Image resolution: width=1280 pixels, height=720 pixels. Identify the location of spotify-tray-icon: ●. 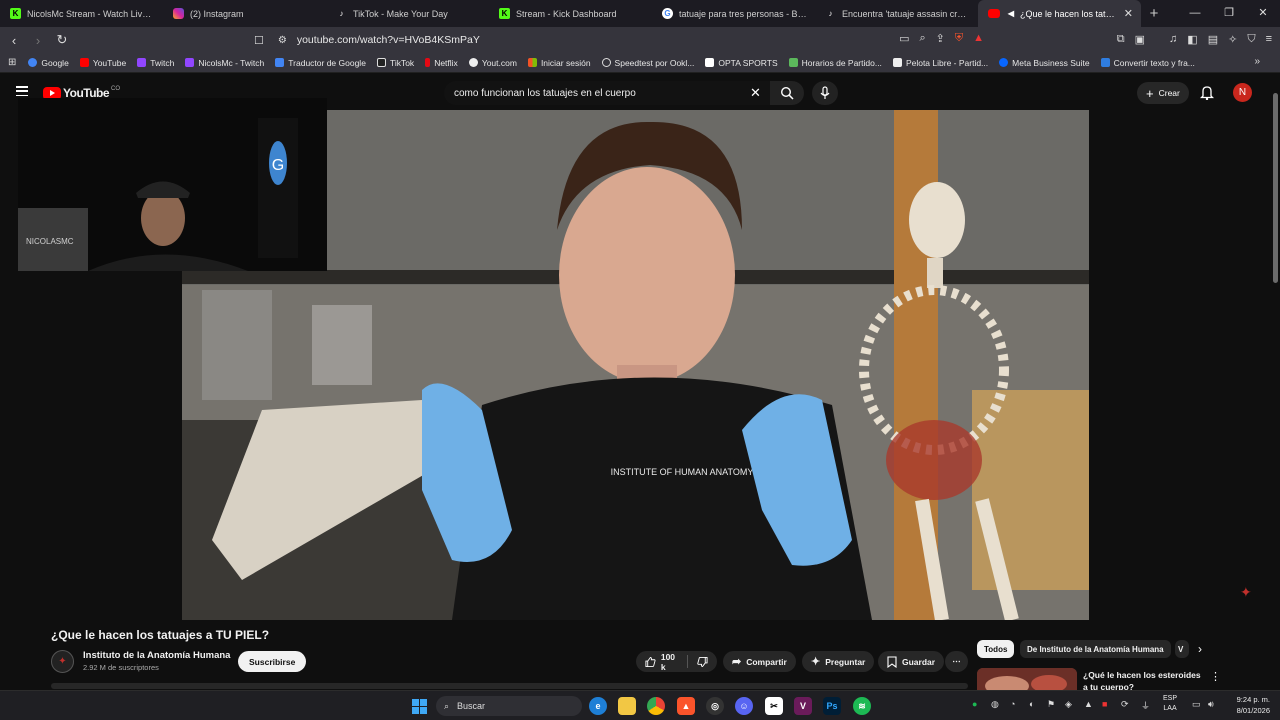
(974, 704).